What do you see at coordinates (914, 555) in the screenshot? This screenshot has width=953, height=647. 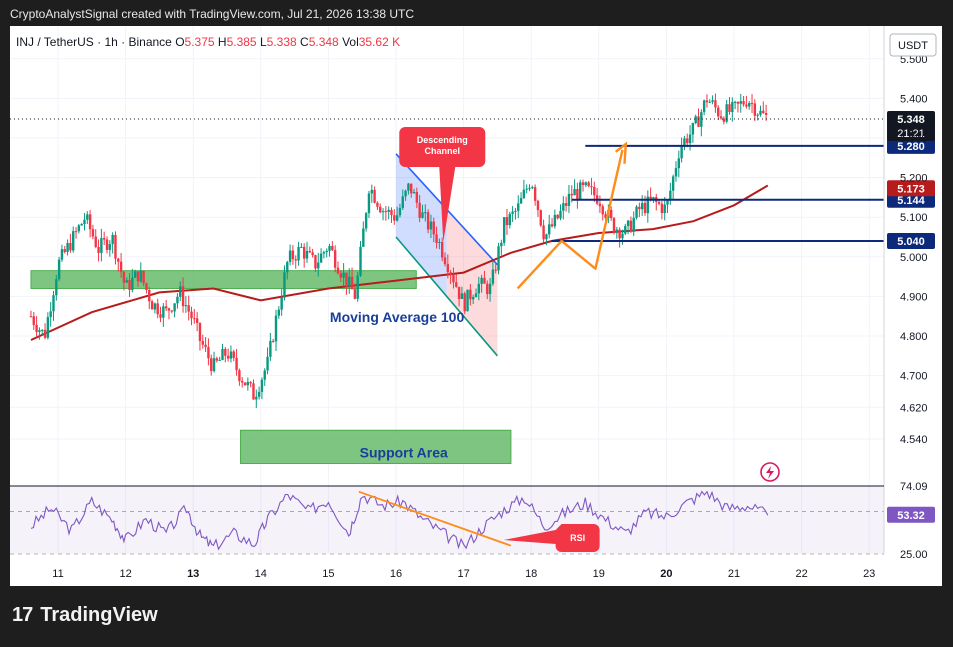 I see `rsi-tick-label: 25.00` at bounding box center [914, 555].